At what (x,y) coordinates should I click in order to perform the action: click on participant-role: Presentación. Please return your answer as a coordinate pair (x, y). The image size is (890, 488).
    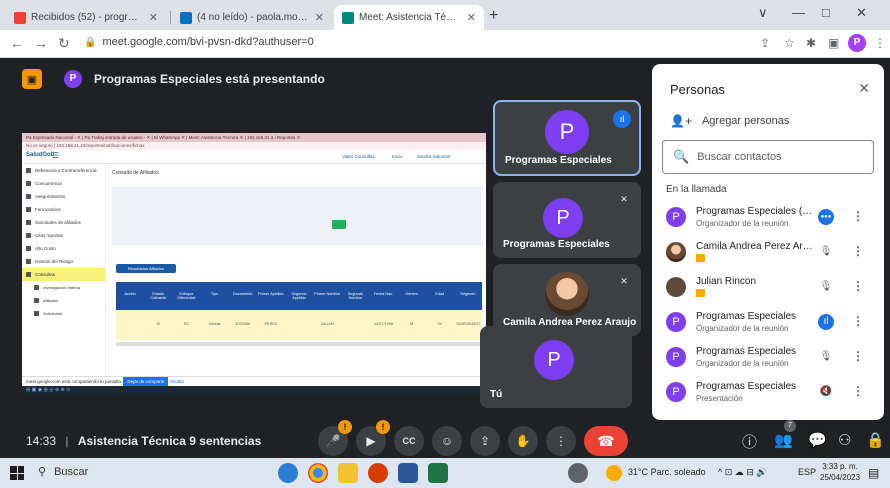
    Looking at the image, I should click on (719, 398).